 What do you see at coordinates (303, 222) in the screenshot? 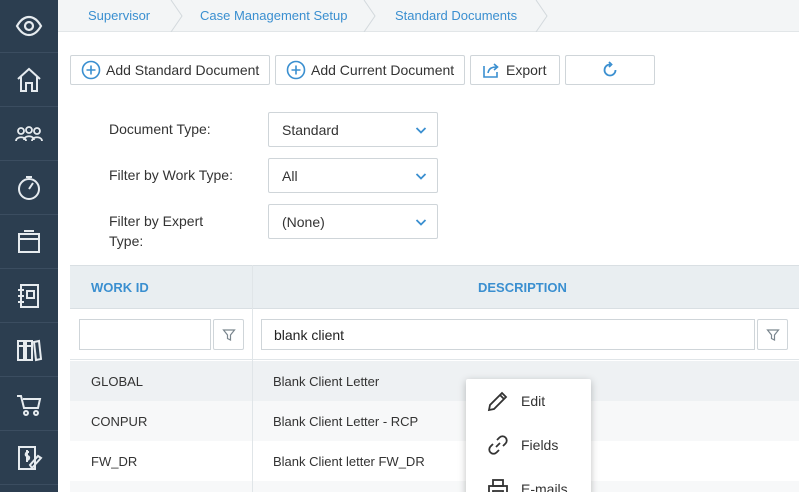
I see `expert-type-value: (None)` at bounding box center [303, 222].